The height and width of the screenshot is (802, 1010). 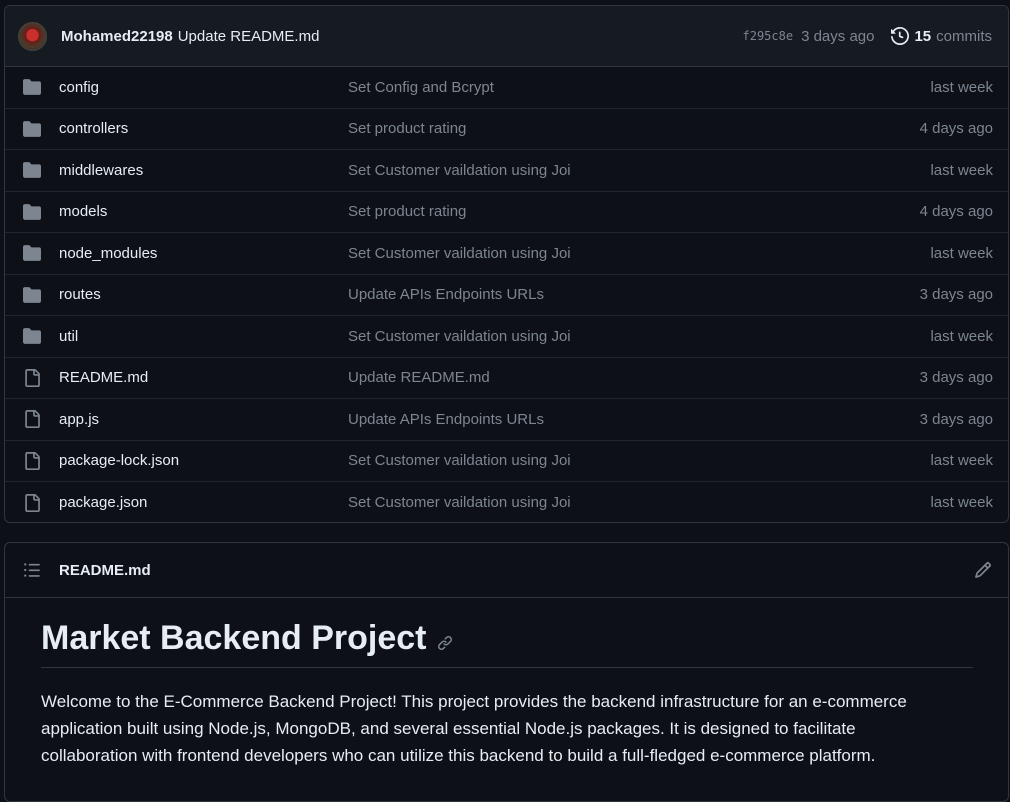 What do you see at coordinates (79, 419) in the screenshot?
I see `file-name-link: app.js` at bounding box center [79, 419].